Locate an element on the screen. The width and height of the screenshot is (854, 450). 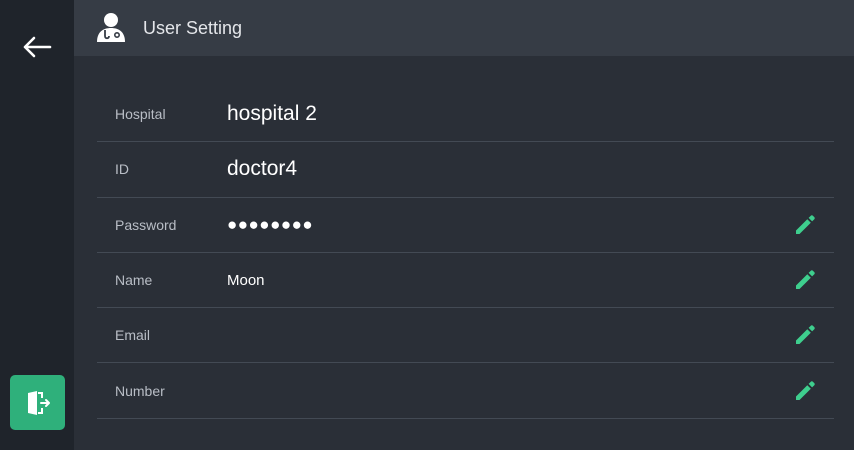
edit-number-button is located at coordinates (805, 391).